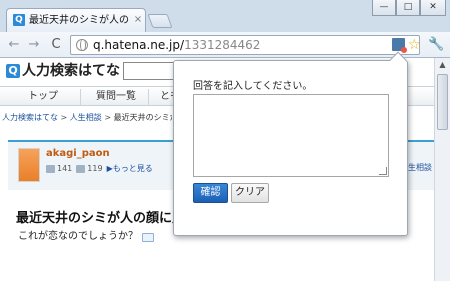 Image resolution: width=450 pixels, height=281 pixels. I want to click on url-text: q.hatena.ne.jp/1331284462, so click(176, 45).